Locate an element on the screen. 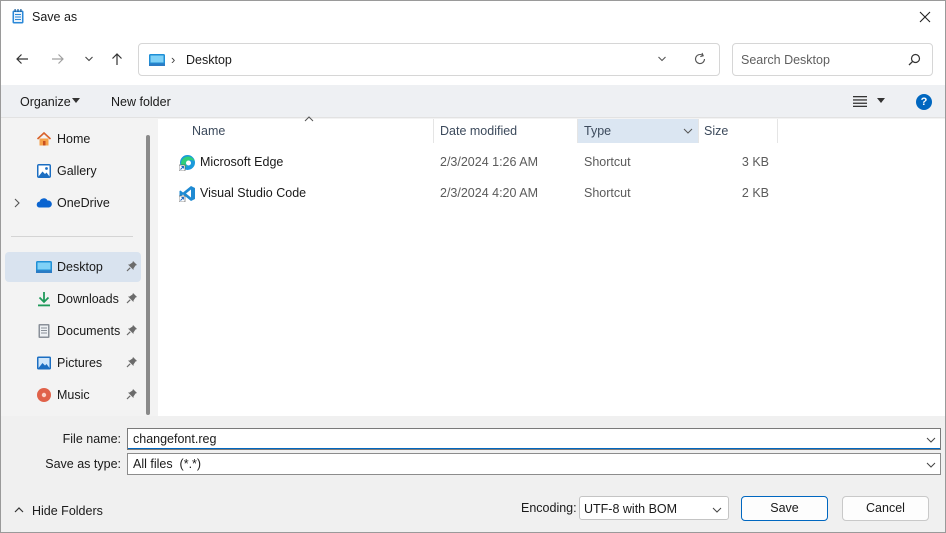 This screenshot has width=946, height=533. sidebar-item-label: OneDrive is located at coordinates (83, 203).